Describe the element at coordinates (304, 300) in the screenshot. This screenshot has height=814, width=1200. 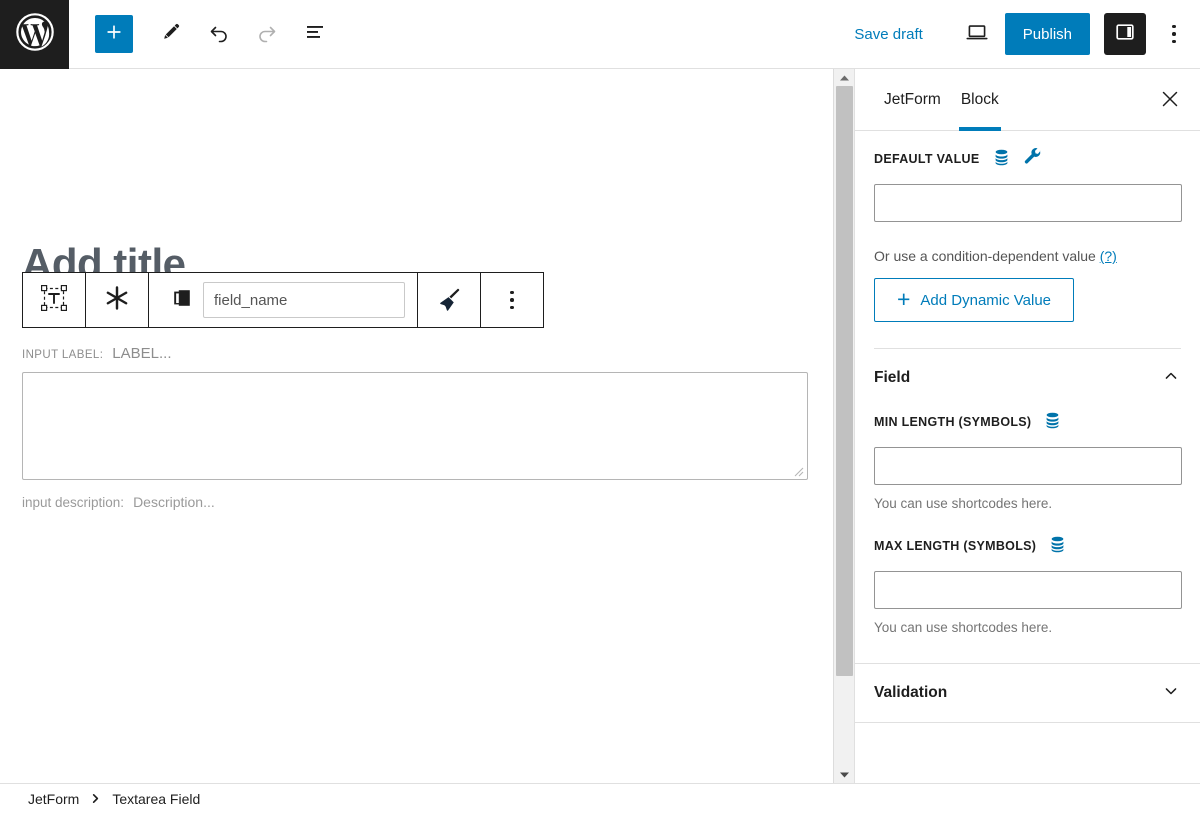
I see `field-name-input` at that location.